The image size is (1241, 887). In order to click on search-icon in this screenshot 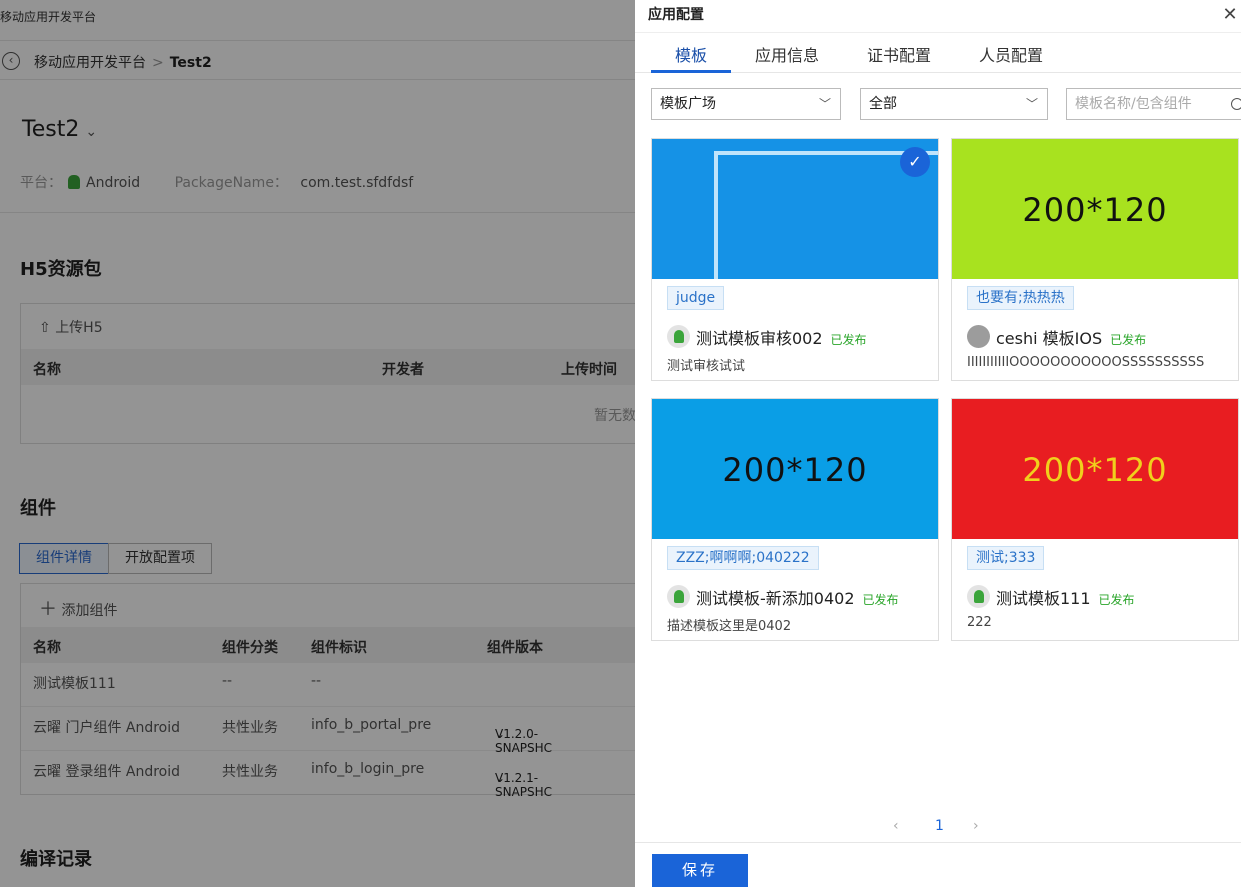, I will do `click(1236, 104)`.